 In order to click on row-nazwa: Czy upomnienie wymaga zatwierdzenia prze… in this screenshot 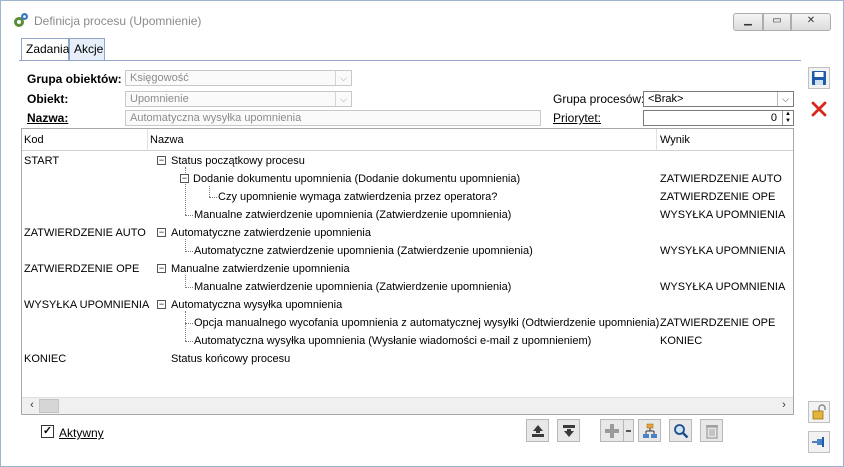, I will do `click(358, 197)`.